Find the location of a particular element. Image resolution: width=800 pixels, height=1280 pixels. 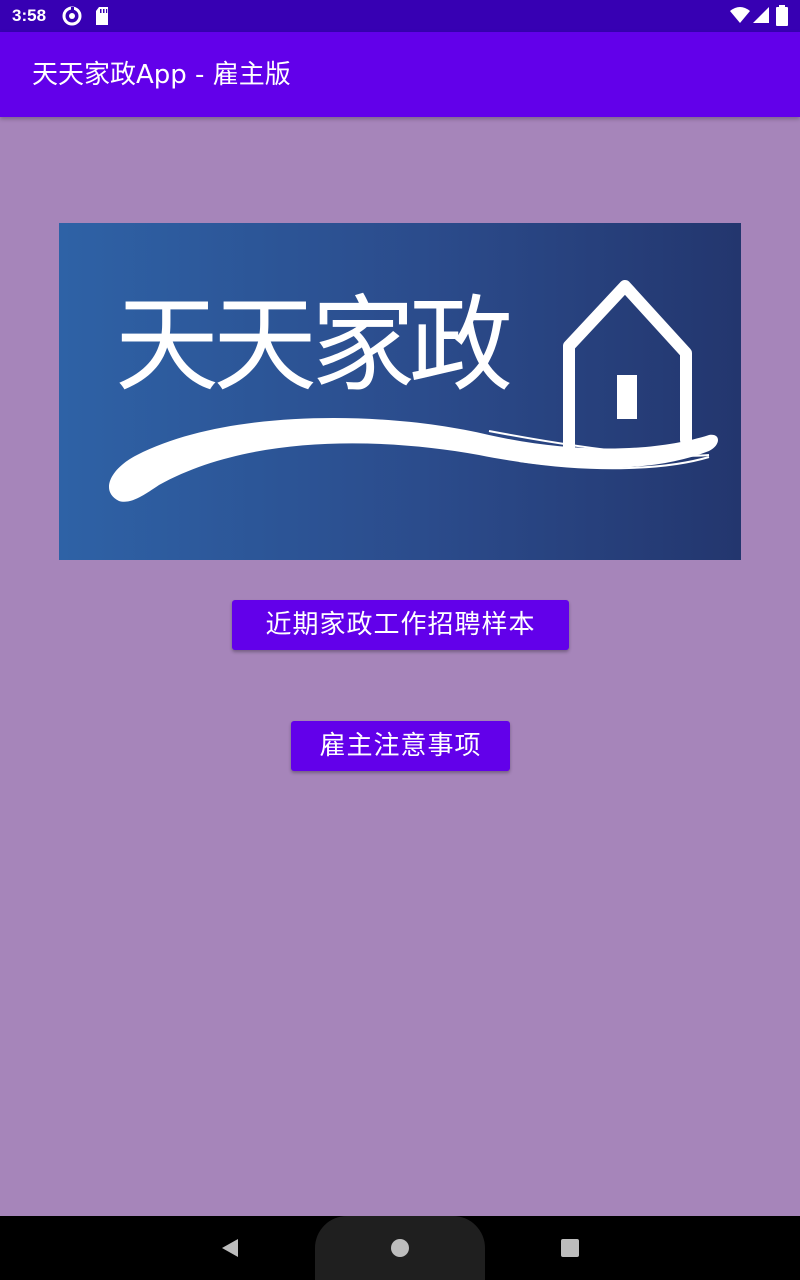

home-icon is located at coordinates (400, 1250).